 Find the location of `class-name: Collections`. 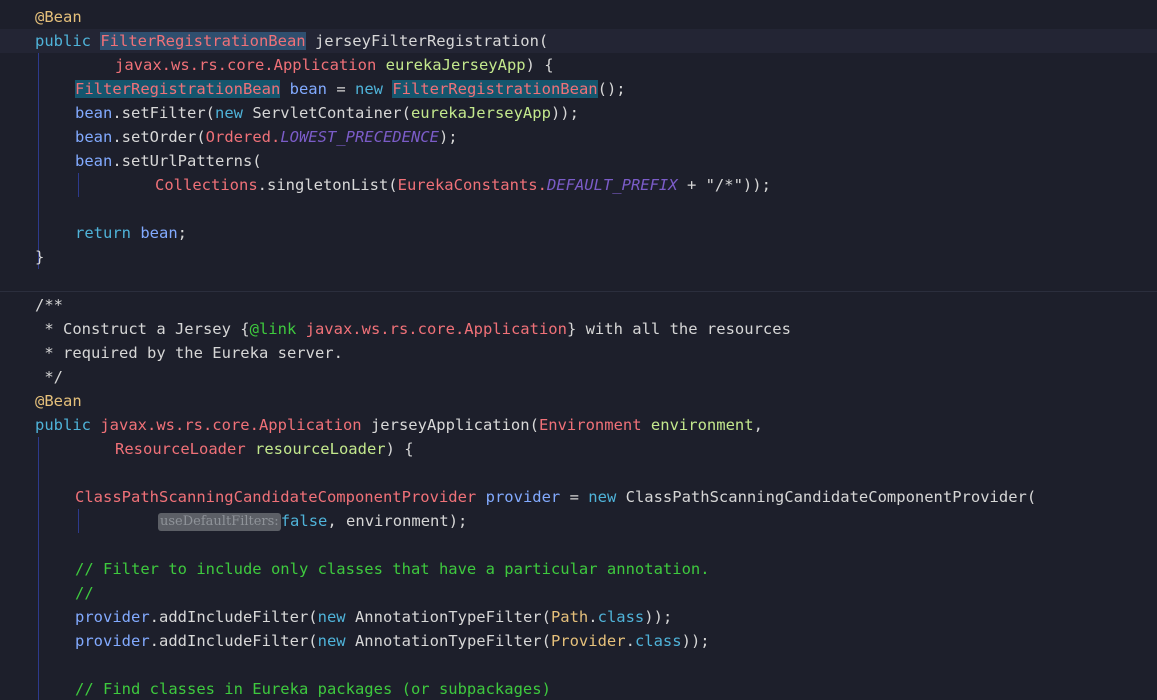

class-name: Collections is located at coordinates (206, 185).